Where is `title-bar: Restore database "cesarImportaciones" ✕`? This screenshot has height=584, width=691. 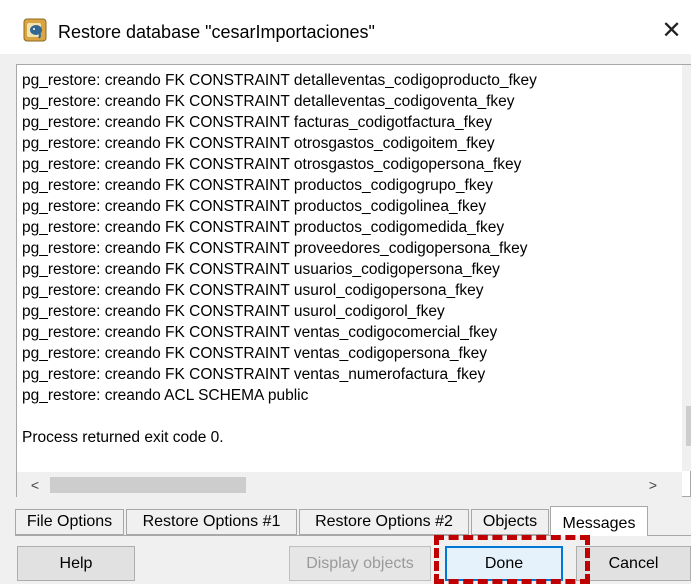 title-bar: Restore database "cesarImportaciones" ✕ is located at coordinates (345, 27).